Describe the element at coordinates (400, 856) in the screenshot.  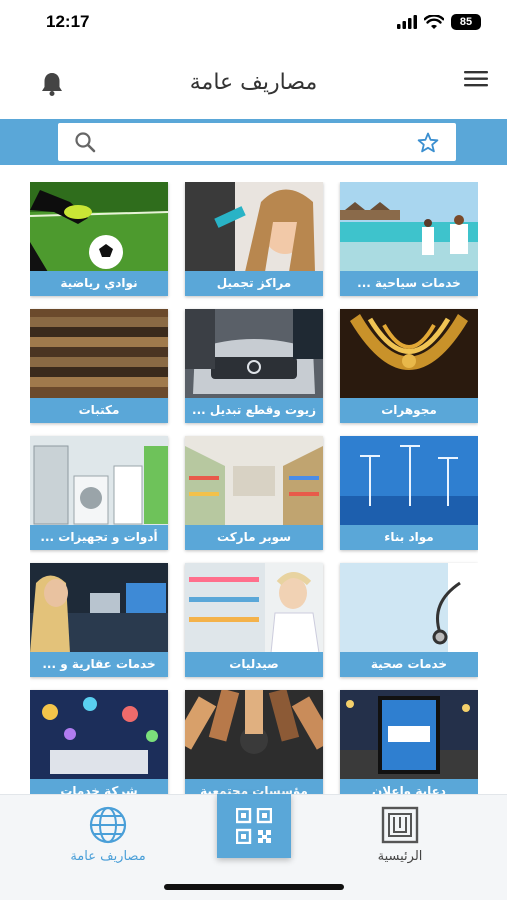
I see `nav-label-home: الرئيسية` at that location.